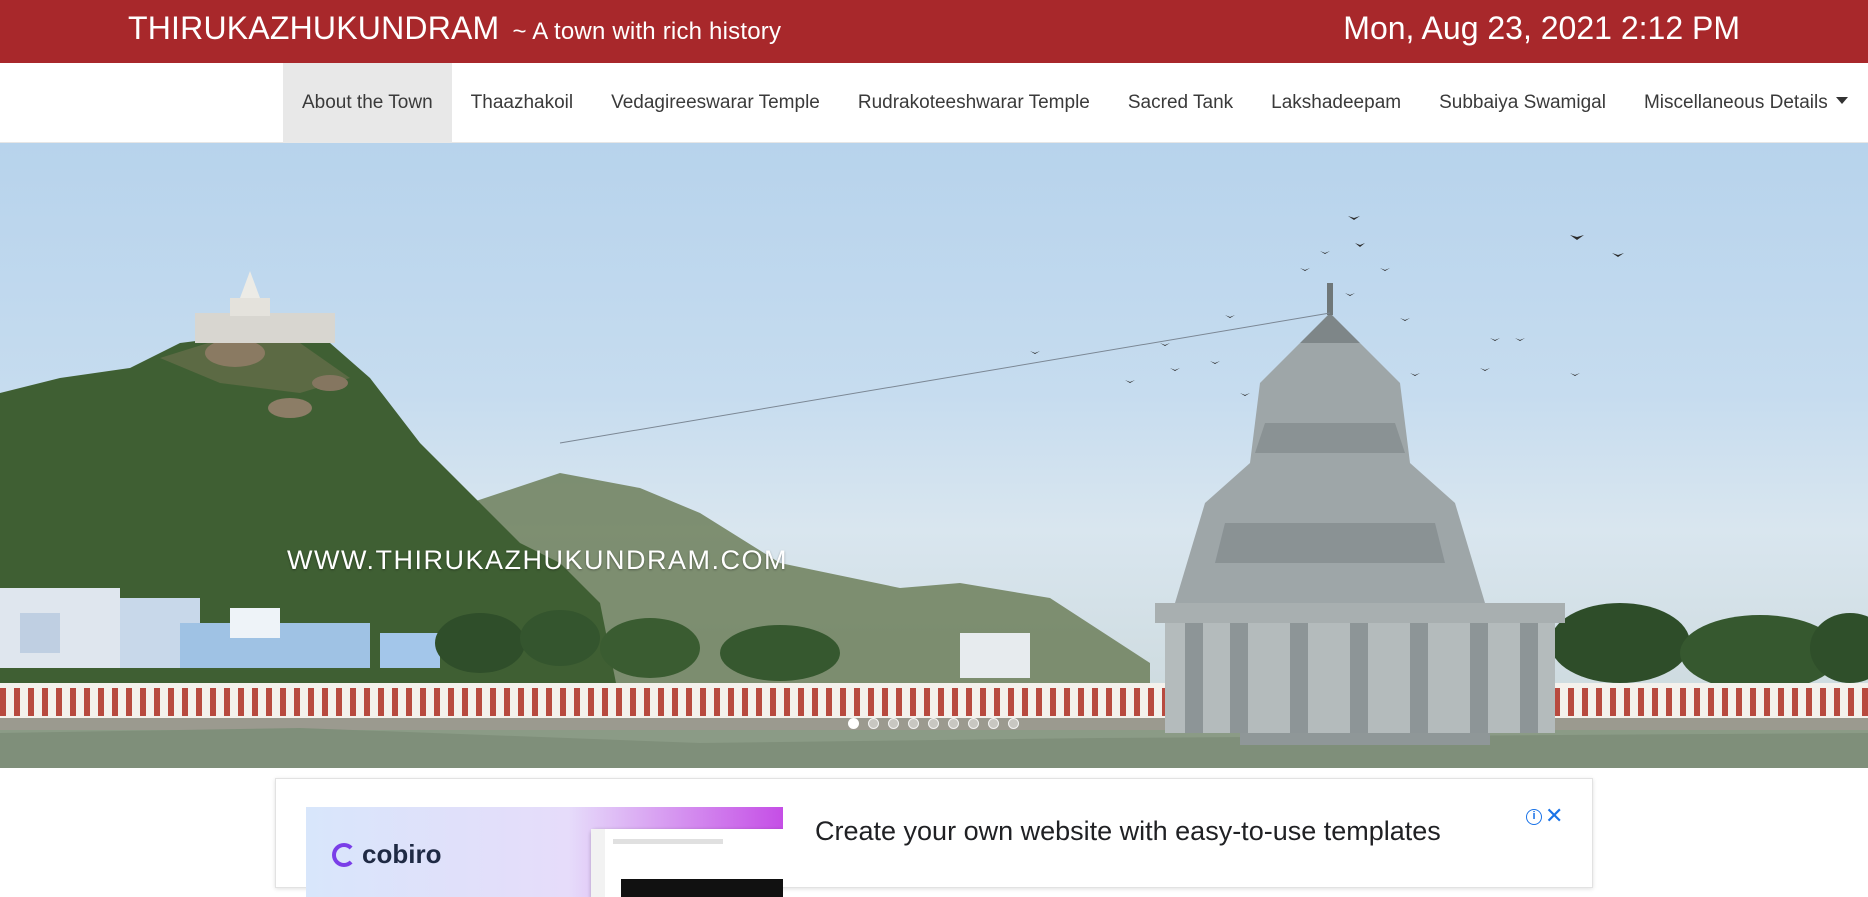  I want to click on site-watermark: WWW.THIRUKAZHUKUNDRAM.COM, so click(537, 560).